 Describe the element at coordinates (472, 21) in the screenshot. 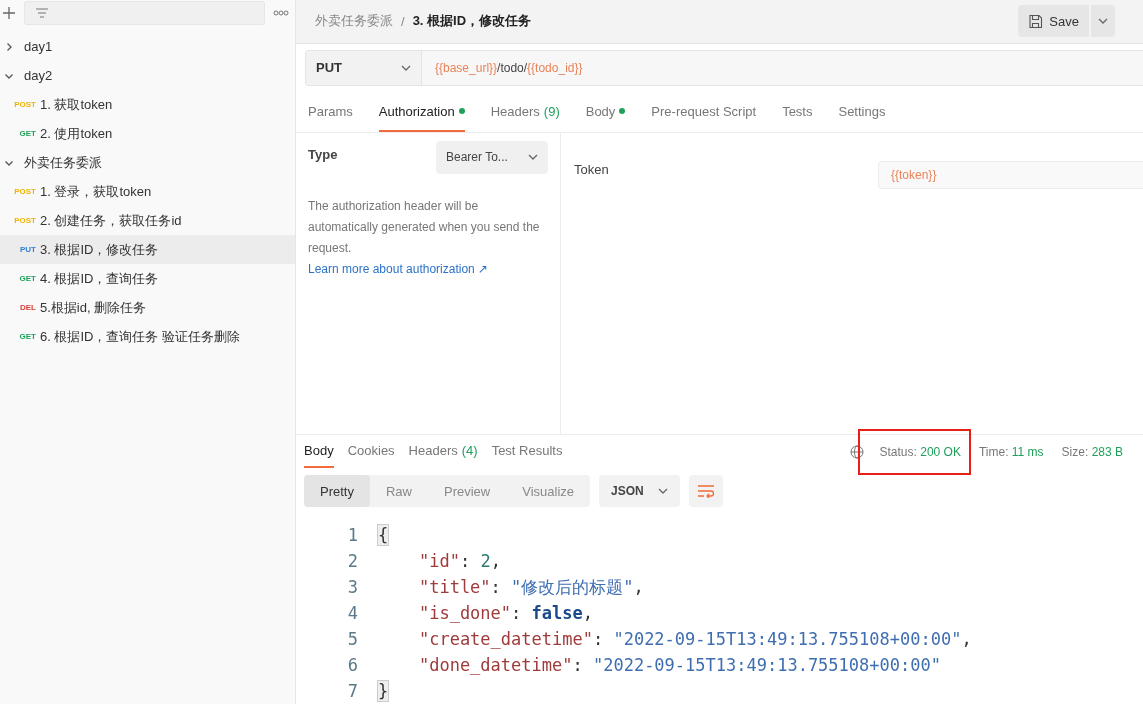

I see `request-title: 3. 根据ID，修改任务` at that location.